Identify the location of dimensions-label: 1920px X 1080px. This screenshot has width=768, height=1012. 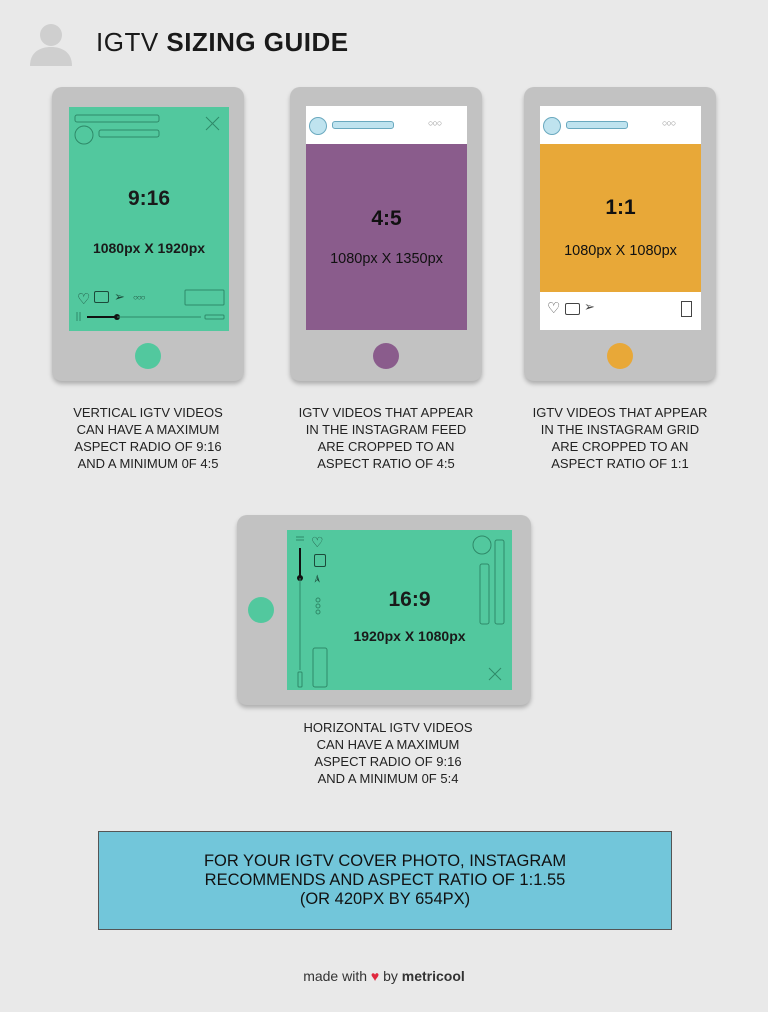
(409, 636).